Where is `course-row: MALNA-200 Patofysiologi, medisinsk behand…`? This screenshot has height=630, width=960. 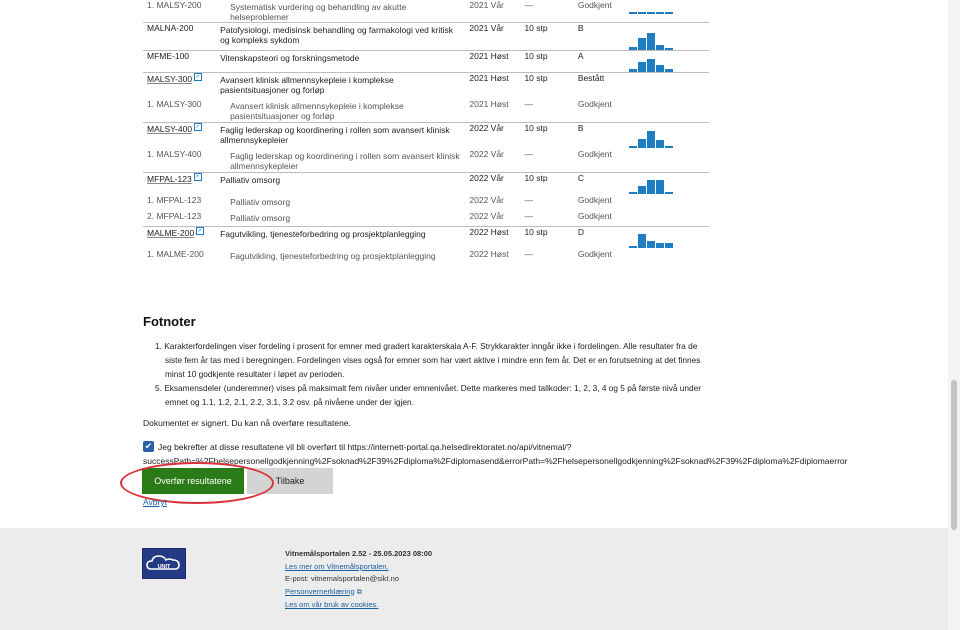 course-row: MALNA-200 Patofysiologi, medisinsk behand… is located at coordinates (426, 36).